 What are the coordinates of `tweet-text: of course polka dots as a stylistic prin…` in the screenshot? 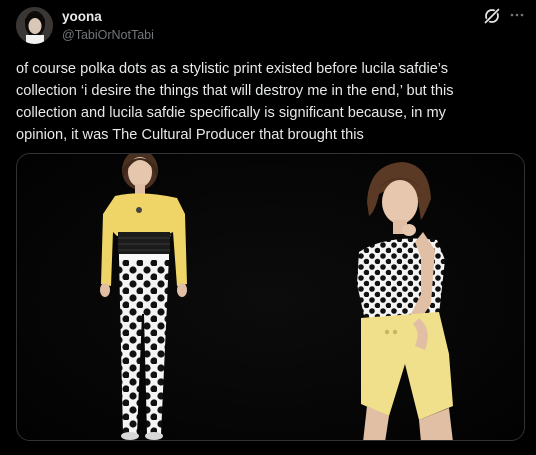 It's located at (235, 102).